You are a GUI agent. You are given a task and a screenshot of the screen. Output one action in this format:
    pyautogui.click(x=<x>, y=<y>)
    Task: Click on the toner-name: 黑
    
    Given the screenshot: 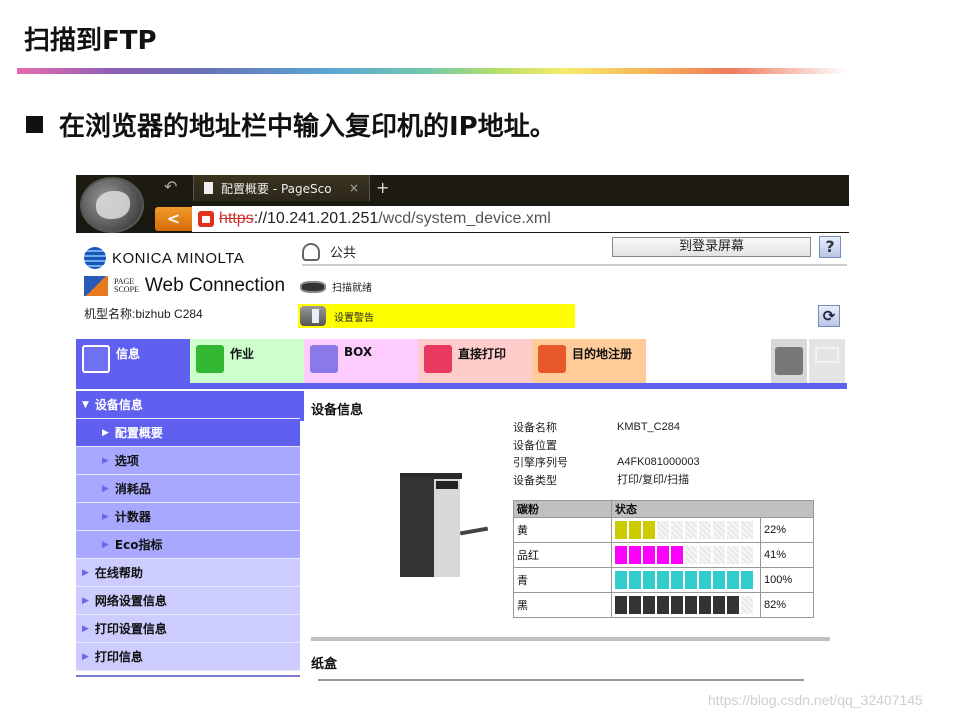 What is the action you would take?
    pyautogui.click(x=562, y=605)
    